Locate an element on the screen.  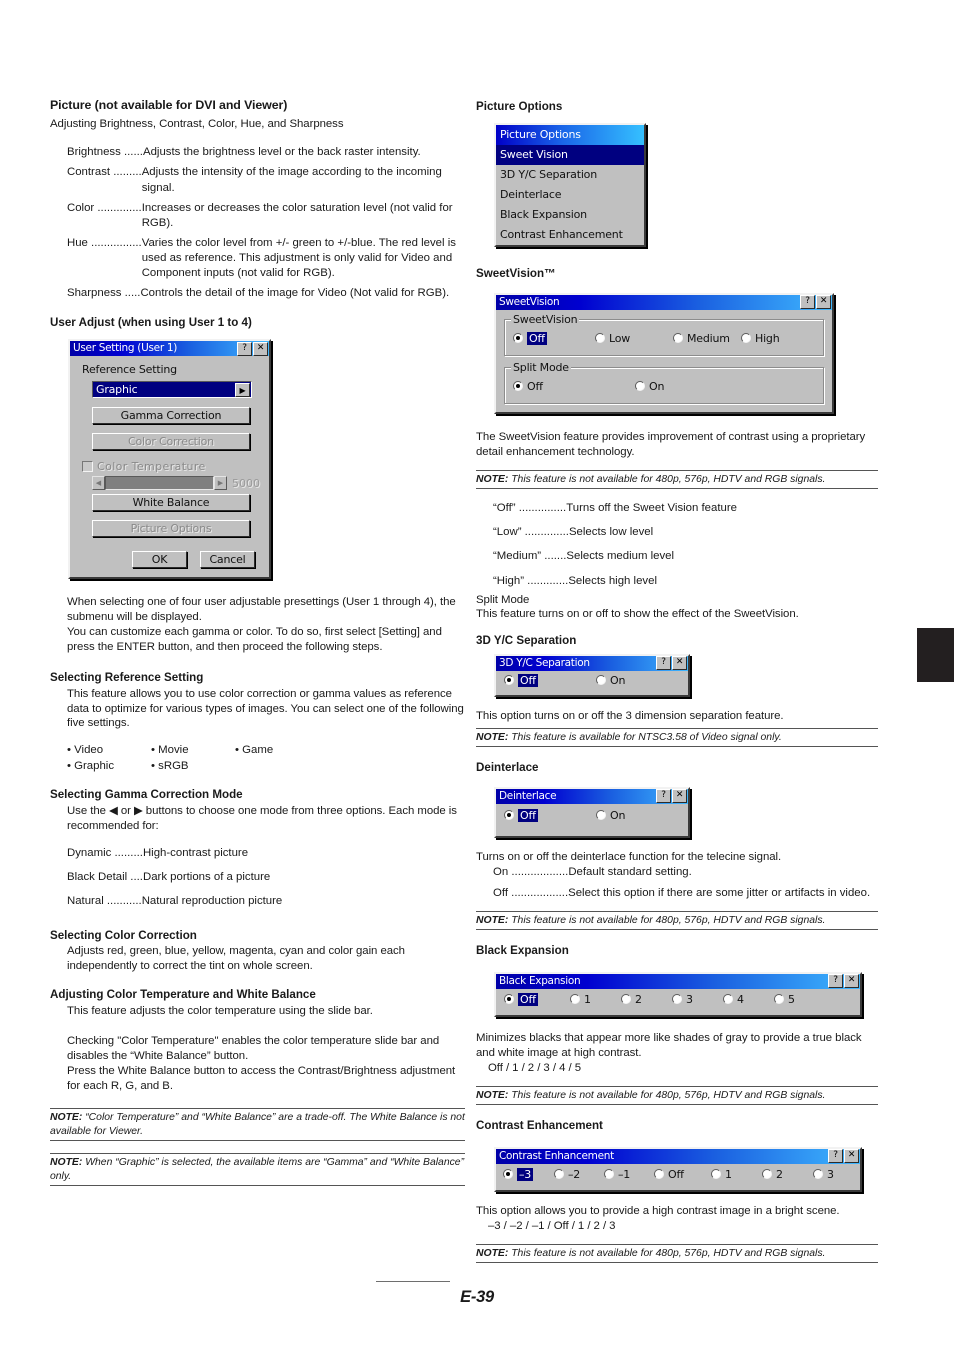
radio-label: –3 is located at coordinates (525, 1174).